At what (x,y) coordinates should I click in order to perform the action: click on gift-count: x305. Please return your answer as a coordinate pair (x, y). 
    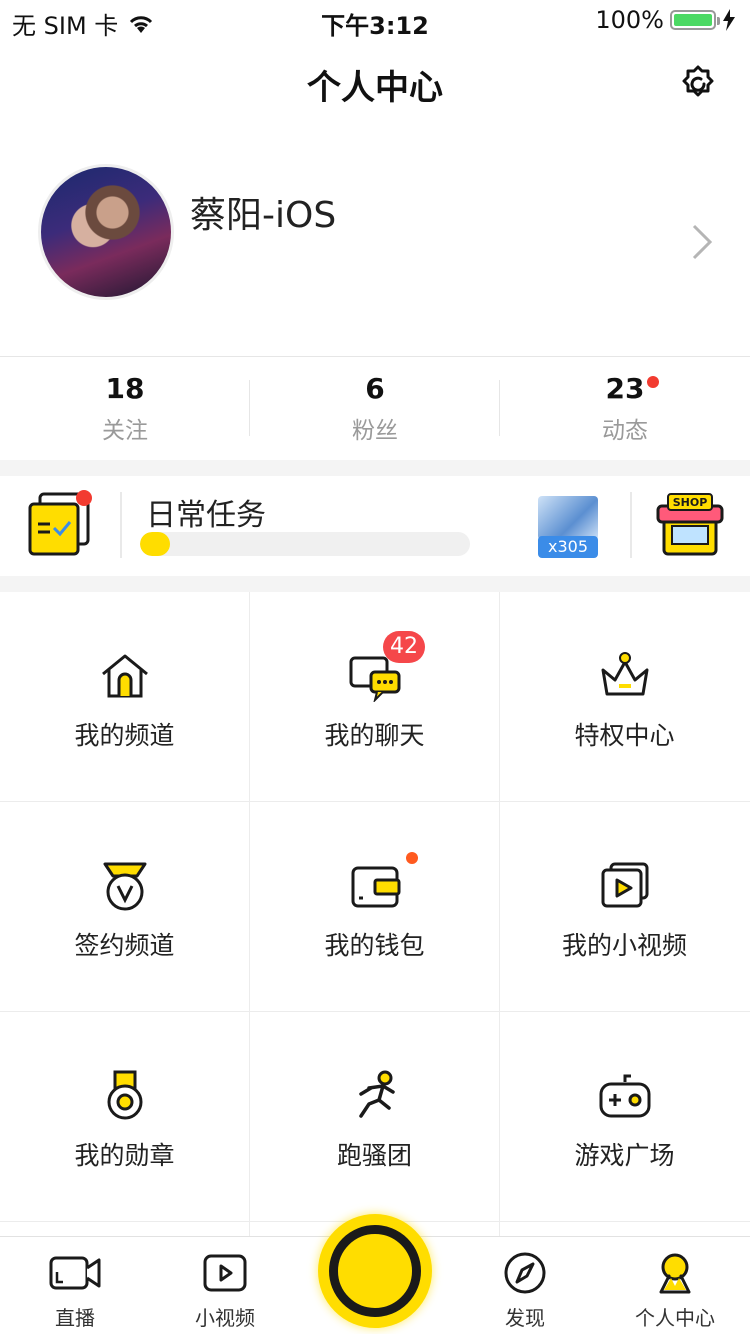
    Looking at the image, I should click on (568, 547).